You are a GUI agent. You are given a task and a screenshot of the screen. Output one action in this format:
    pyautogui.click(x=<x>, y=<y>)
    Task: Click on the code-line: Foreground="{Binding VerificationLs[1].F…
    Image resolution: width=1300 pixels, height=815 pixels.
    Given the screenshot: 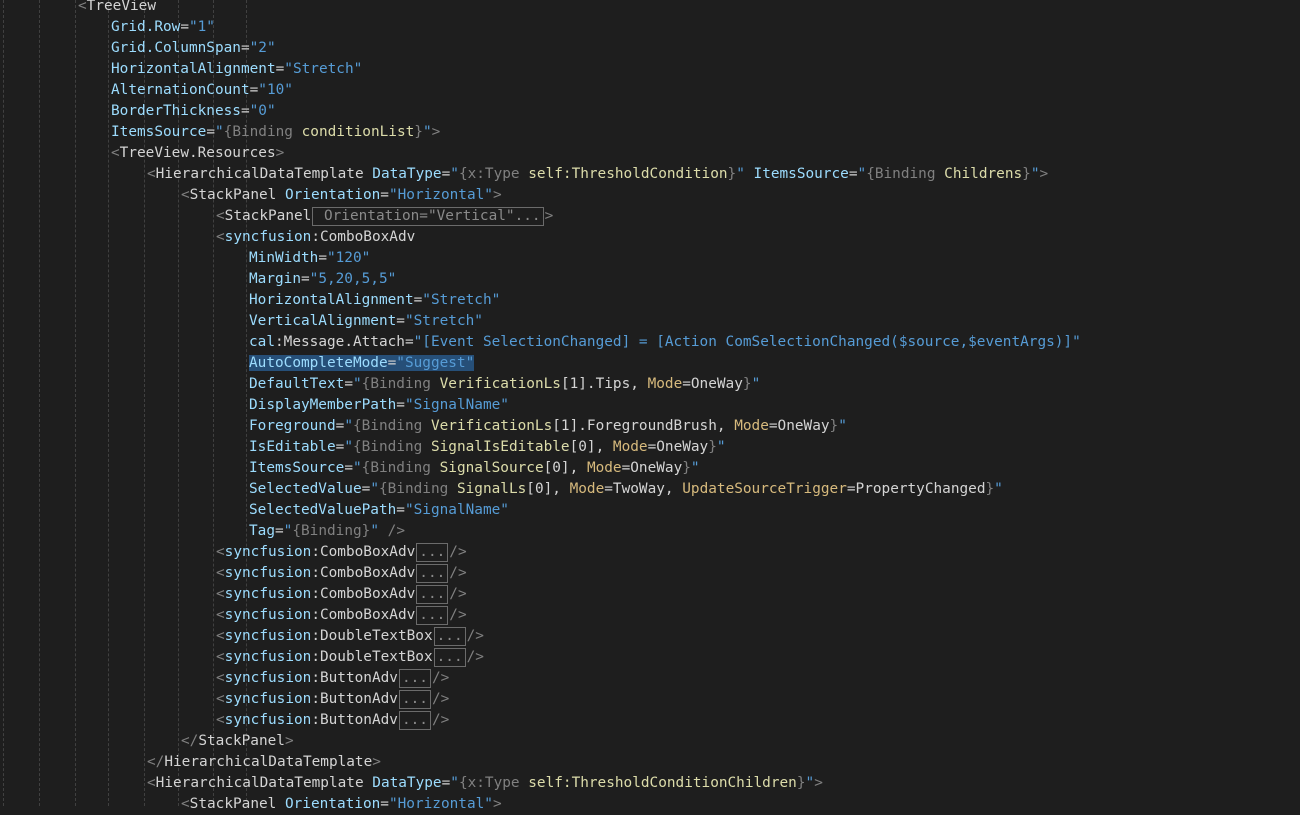 What is the action you would take?
    pyautogui.click(x=548, y=426)
    